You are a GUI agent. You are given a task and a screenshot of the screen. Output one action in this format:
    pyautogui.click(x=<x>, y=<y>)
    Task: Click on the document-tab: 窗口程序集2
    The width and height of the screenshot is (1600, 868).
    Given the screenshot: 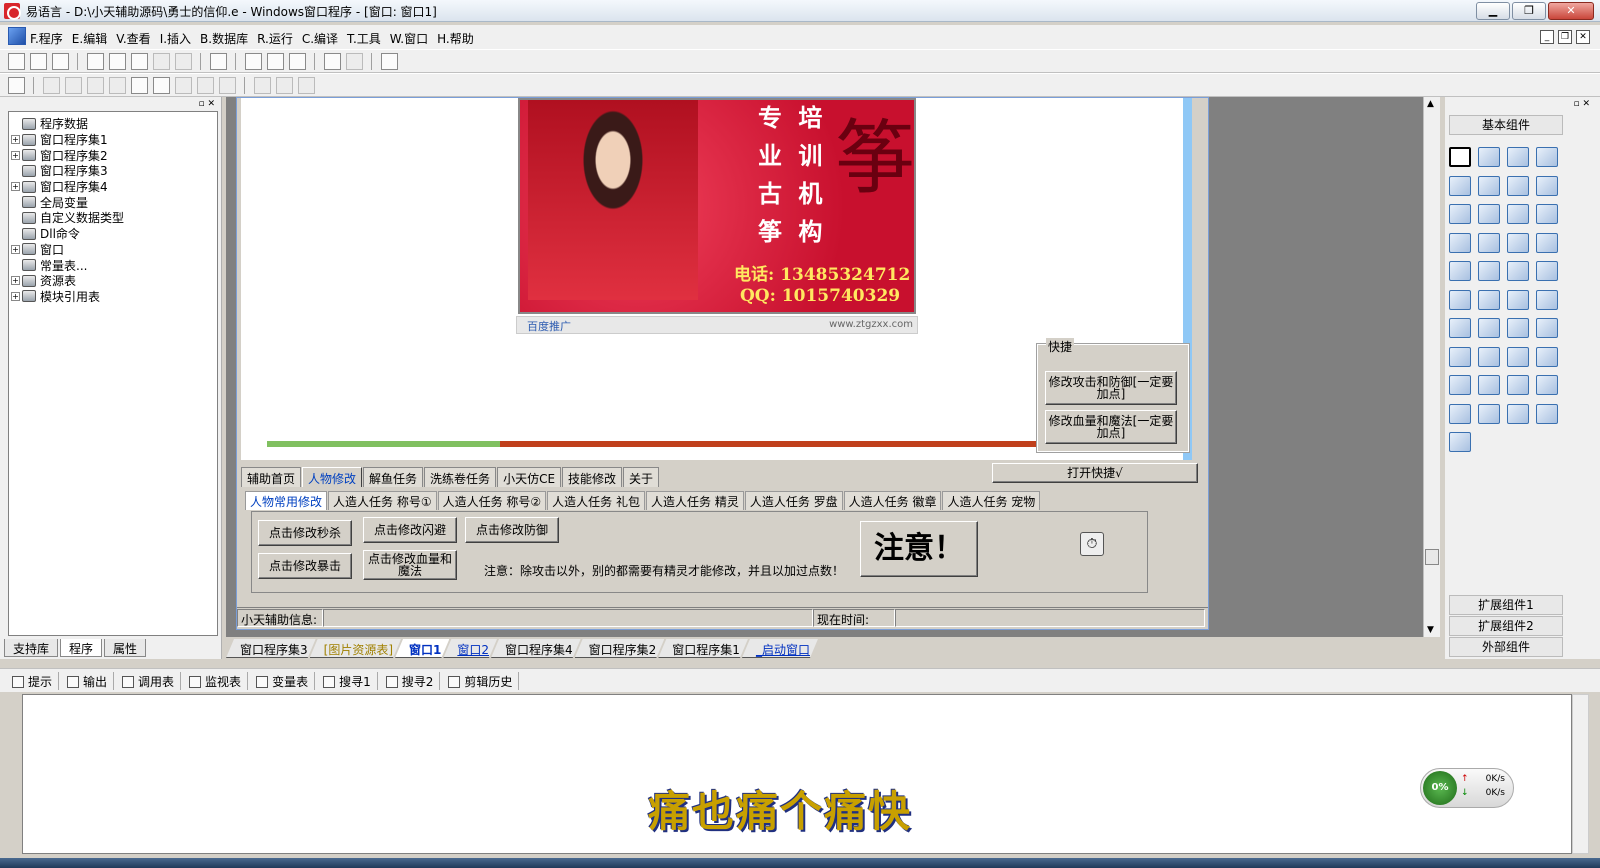 What is the action you would take?
    pyautogui.click(x=620, y=648)
    